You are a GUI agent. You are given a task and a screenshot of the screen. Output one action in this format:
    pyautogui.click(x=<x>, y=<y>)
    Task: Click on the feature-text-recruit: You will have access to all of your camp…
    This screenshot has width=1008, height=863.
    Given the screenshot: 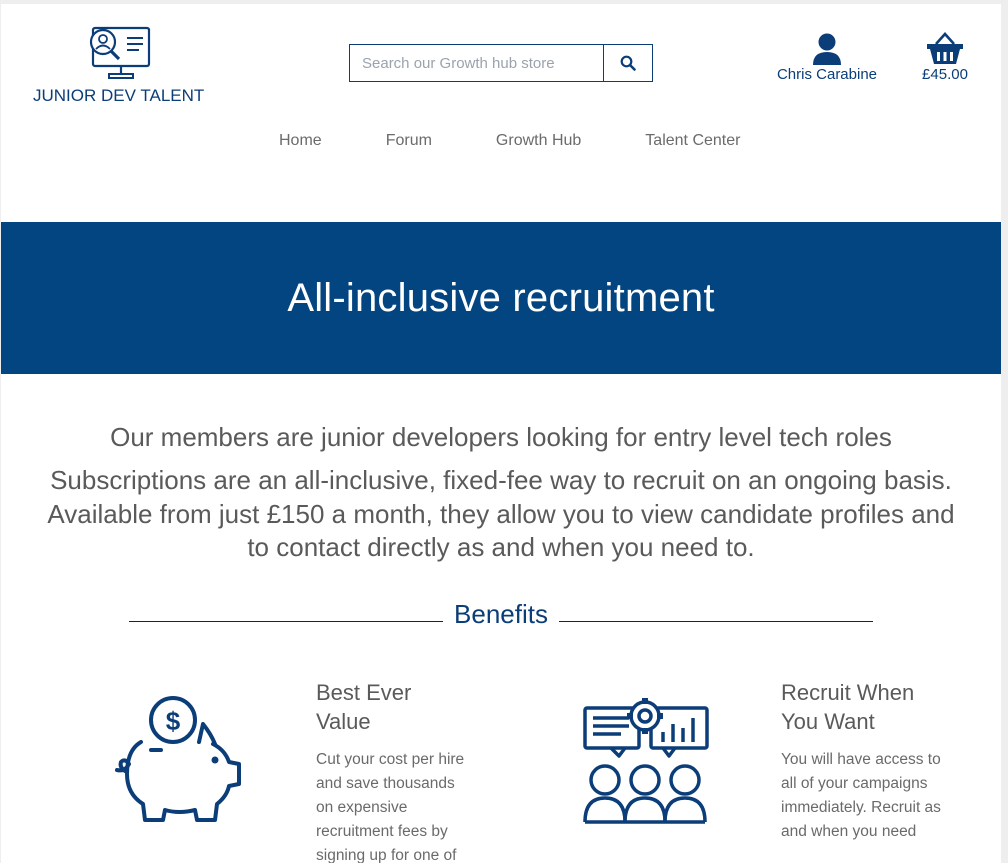 What is the action you would take?
    pyautogui.click(x=861, y=795)
    